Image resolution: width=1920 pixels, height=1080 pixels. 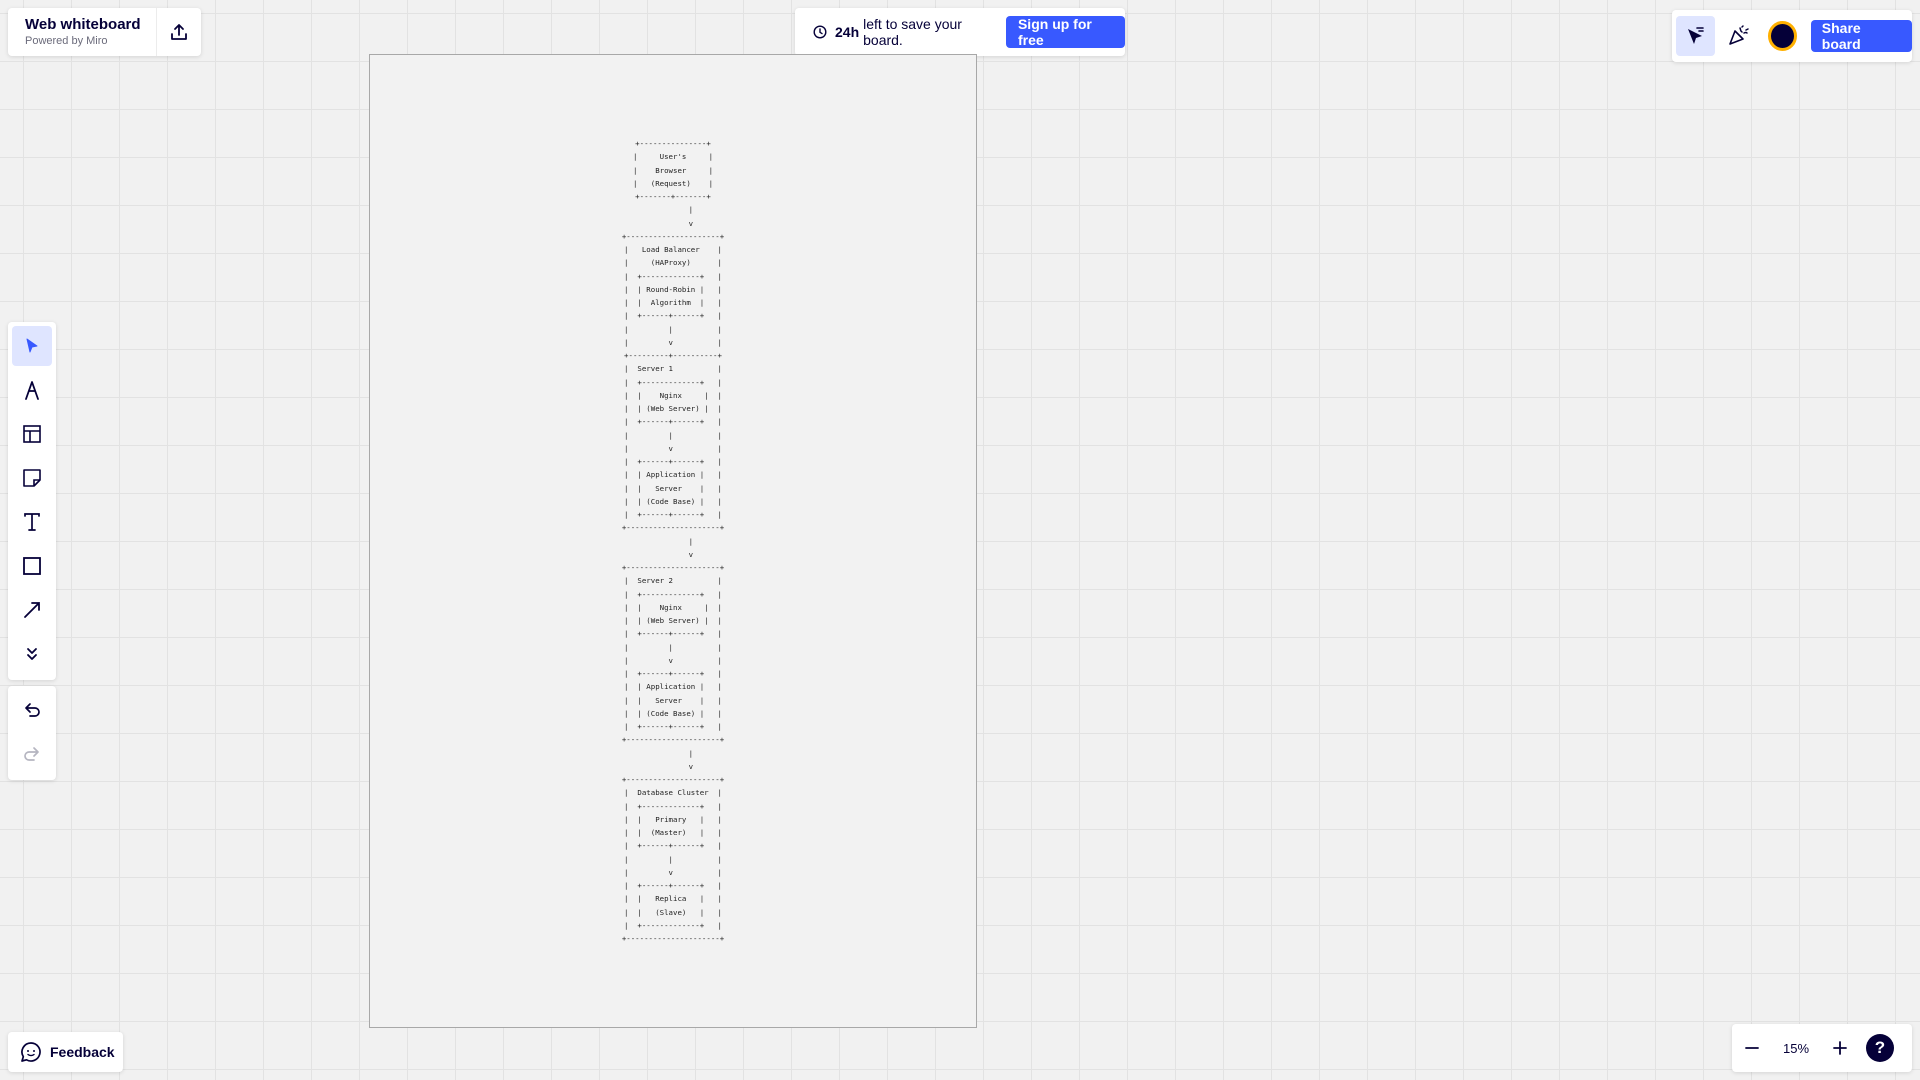 I want to click on upload-icon, so click(x=179, y=32).